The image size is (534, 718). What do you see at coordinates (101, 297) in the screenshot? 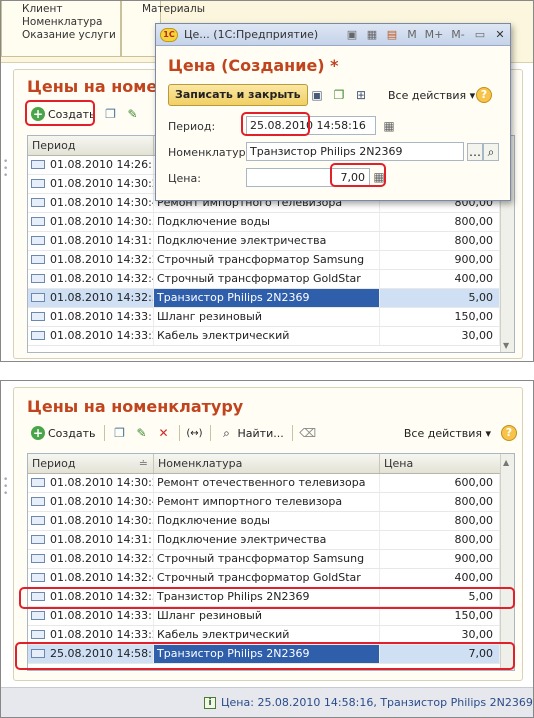
I see `period-text: 01.08.2010 14:32:58` at bounding box center [101, 297].